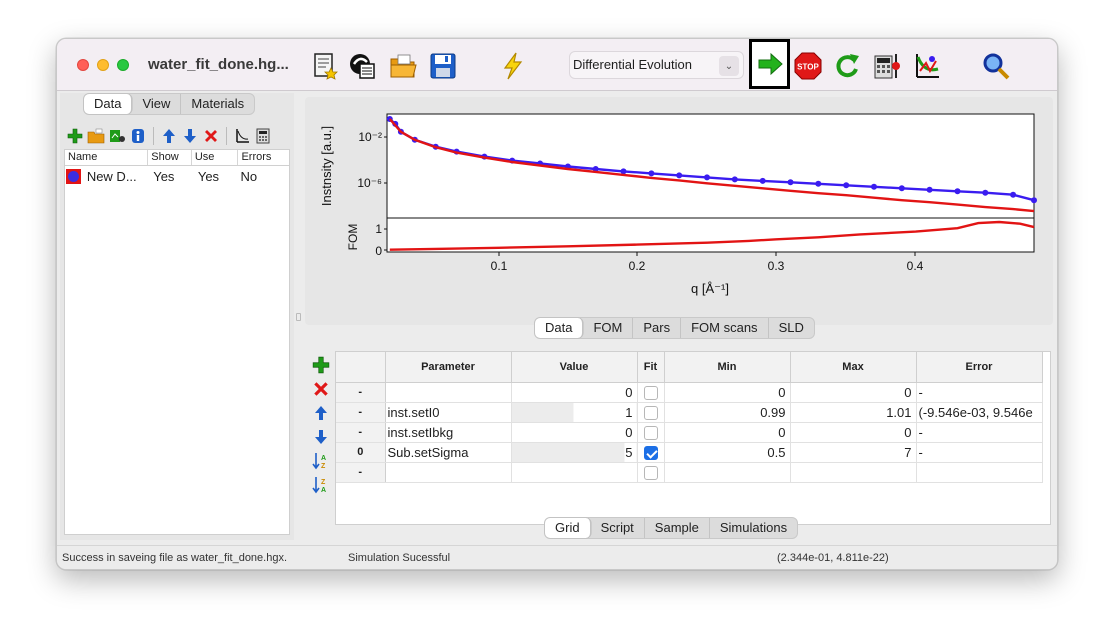 The height and width of the screenshot is (644, 1114). What do you see at coordinates (321, 485) in the screenshot?
I see `sort-parameters-alt-button: ZA` at bounding box center [321, 485].